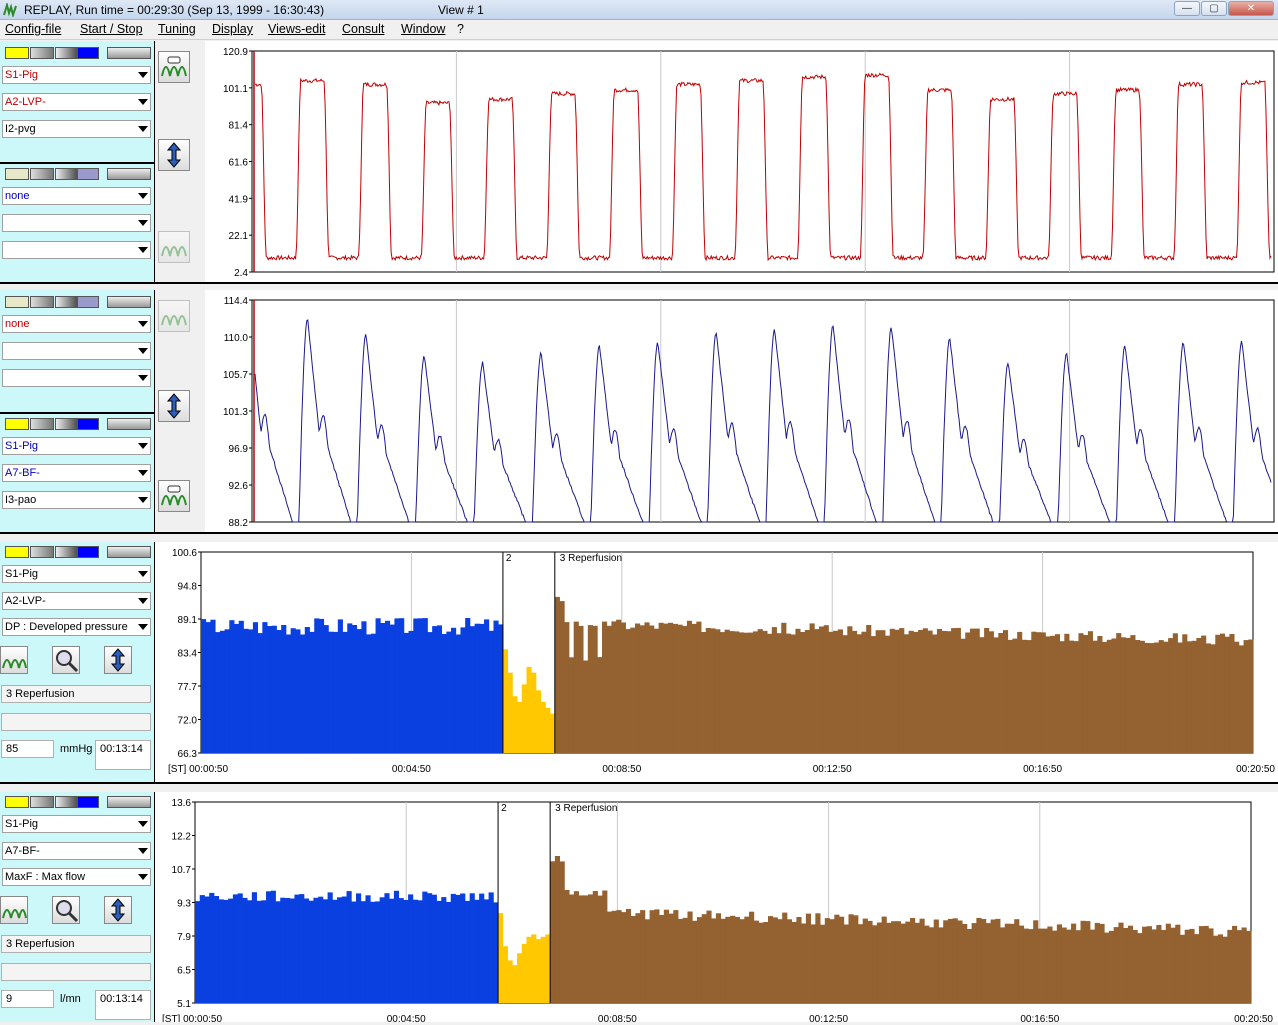  What do you see at coordinates (1214, 8) in the screenshot?
I see `maximize-icon: ▢` at bounding box center [1214, 8].